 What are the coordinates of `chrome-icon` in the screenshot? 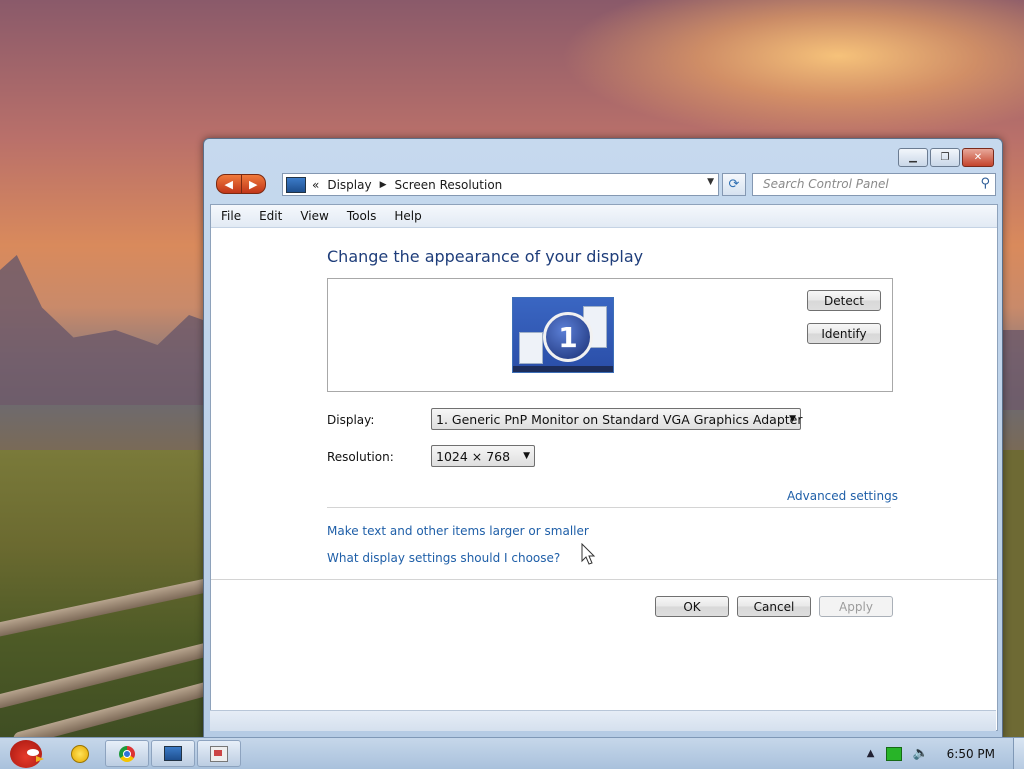 It's located at (127, 753).